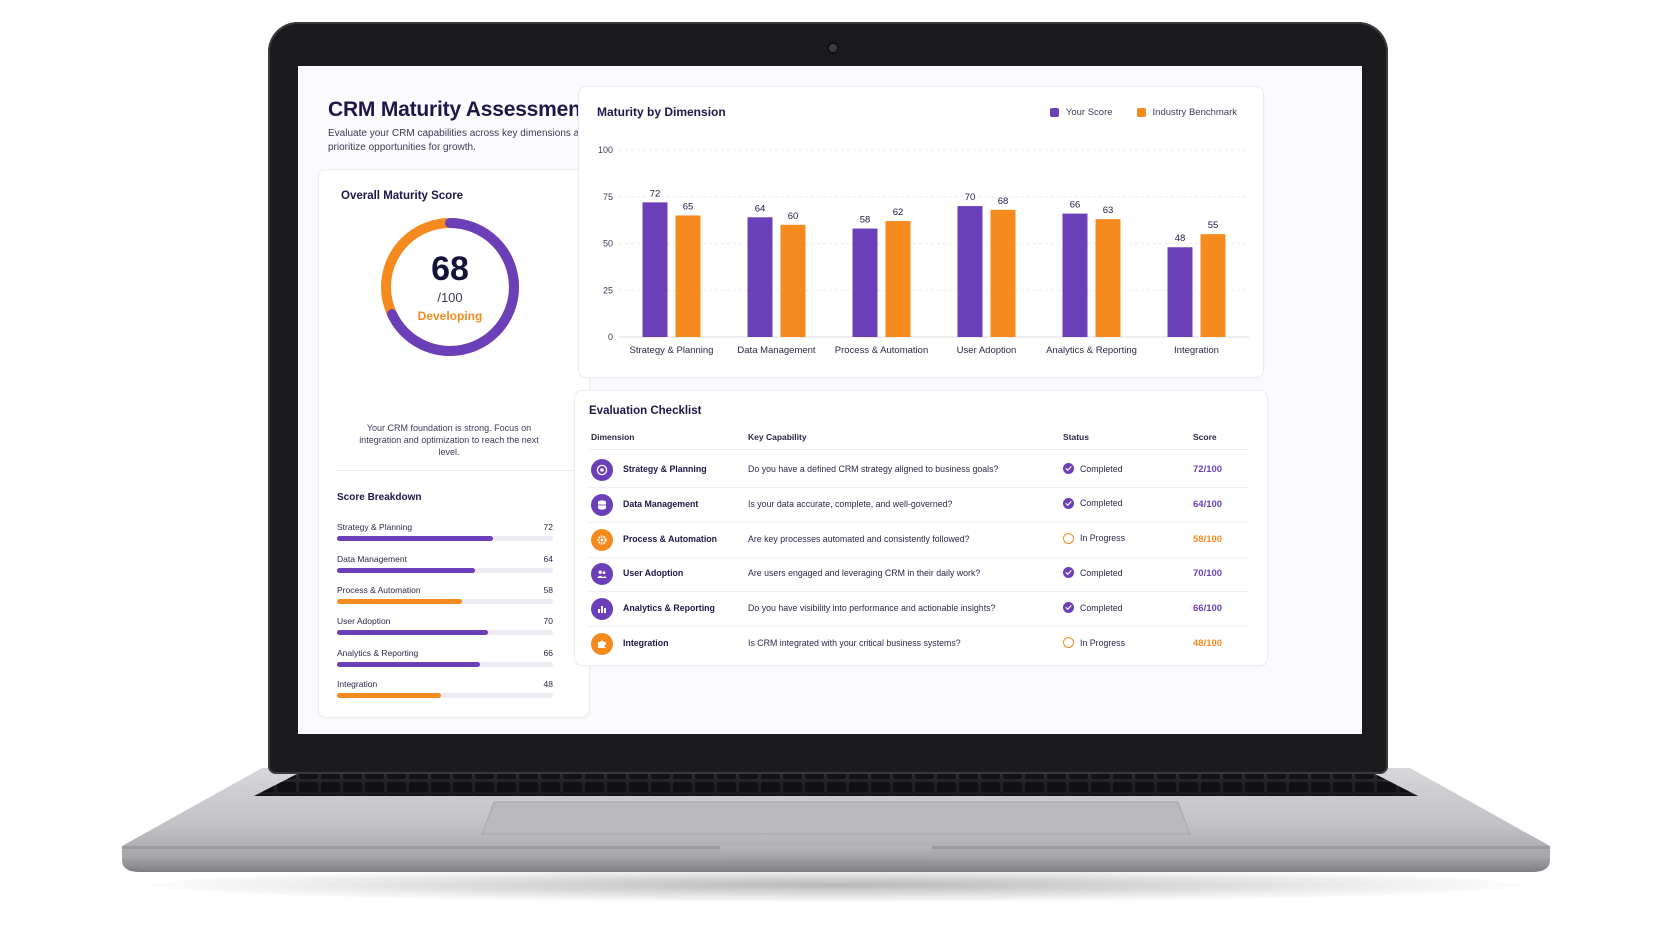 The image size is (1672, 941). What do you see at coordinates (1208, 469) in the screenshot?
I see `row-score: 72/100` at bounding box center [1208, 469].